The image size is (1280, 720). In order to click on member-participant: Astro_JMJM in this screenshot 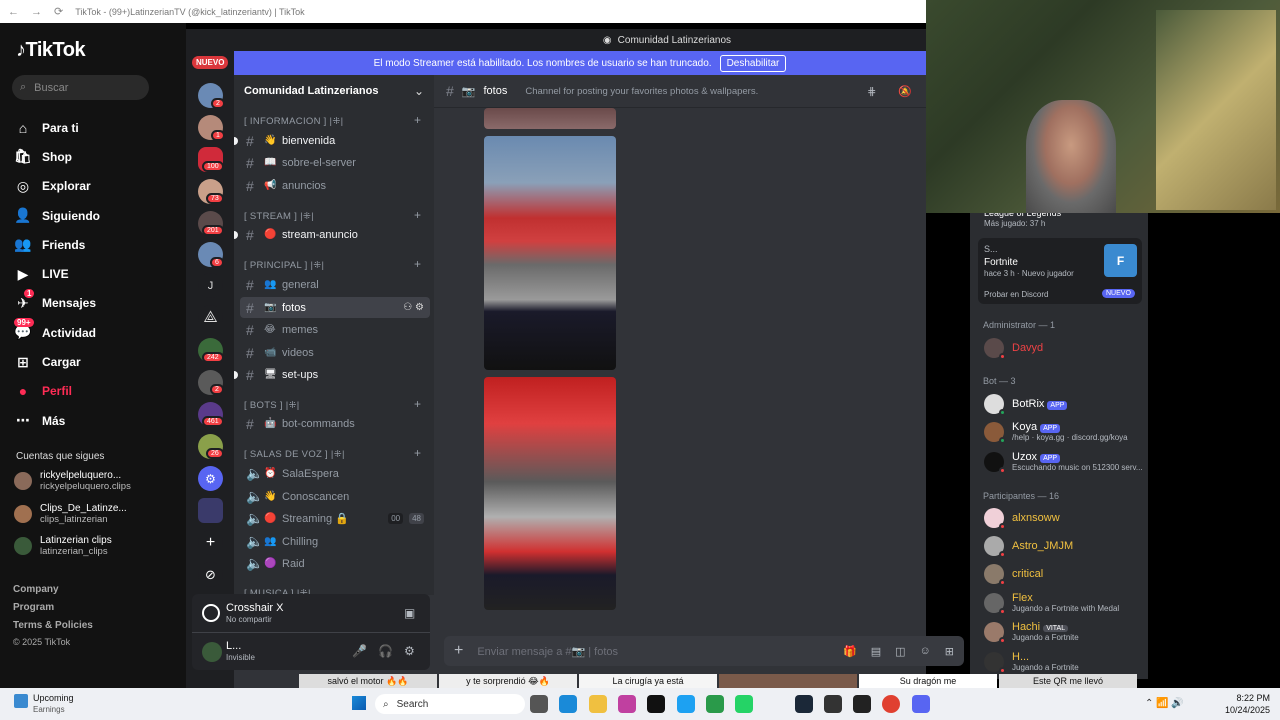, I will do `click(1028, 547)`.